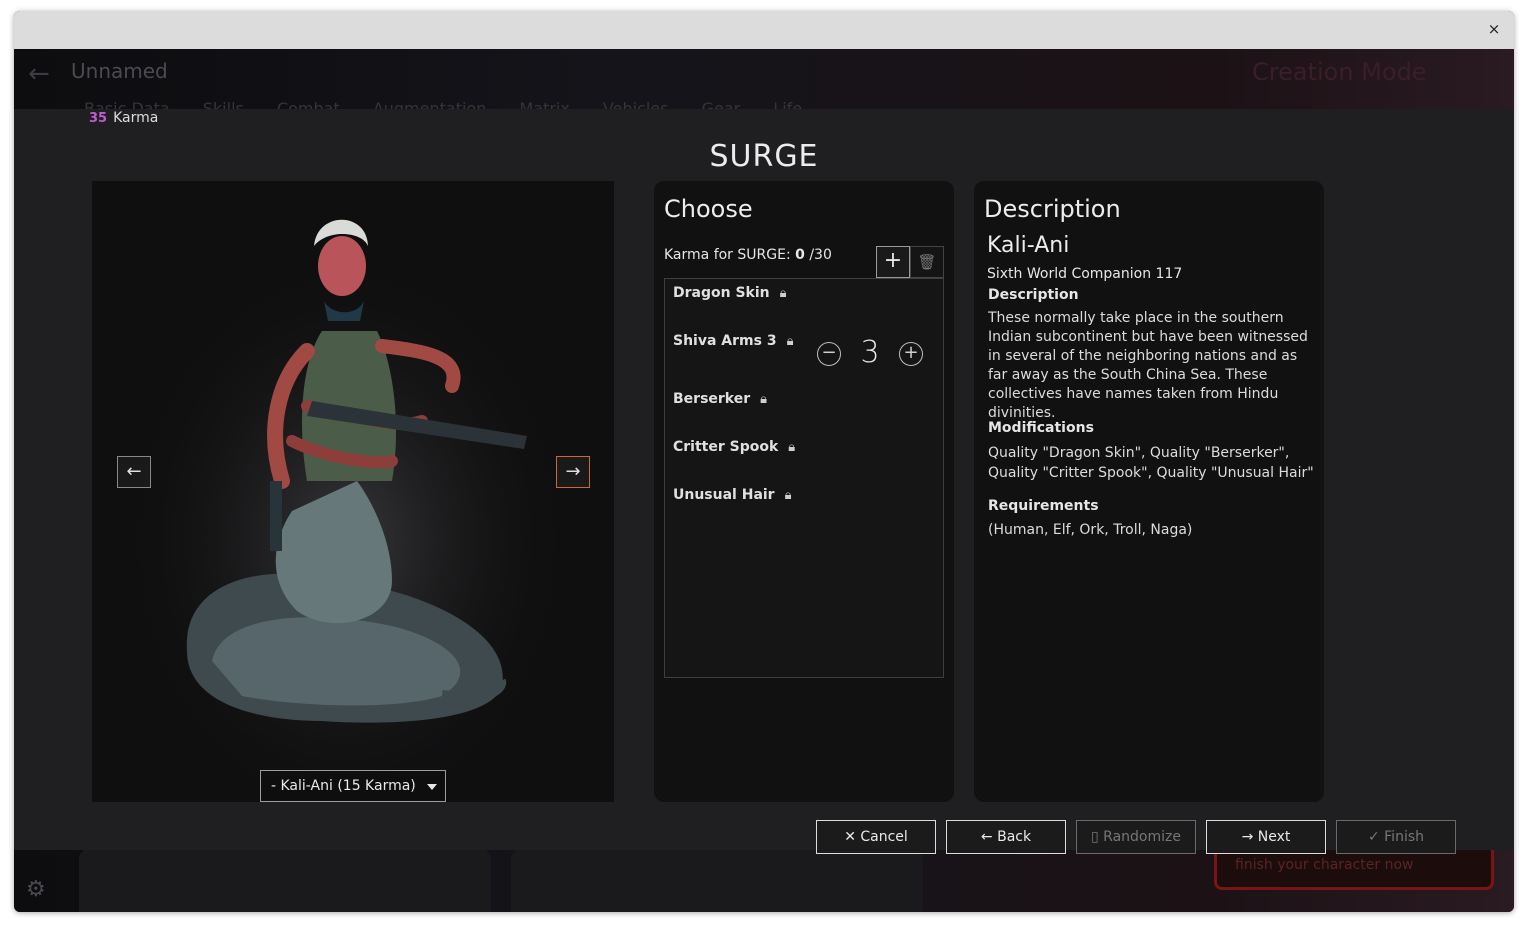  I want to click on list-item-unusual-hair: Unusual Hair 🔒︎, so click(732, 495).